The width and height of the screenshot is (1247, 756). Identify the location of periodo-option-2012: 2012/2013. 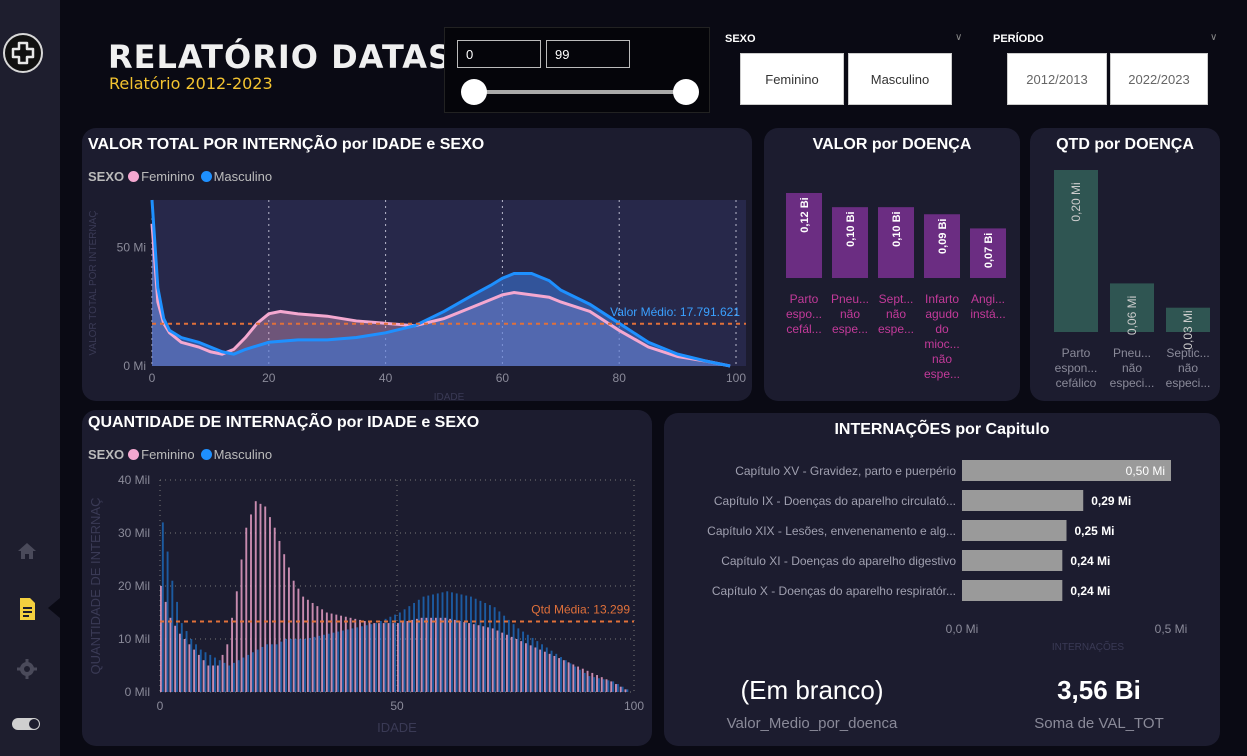
(1057, 79).